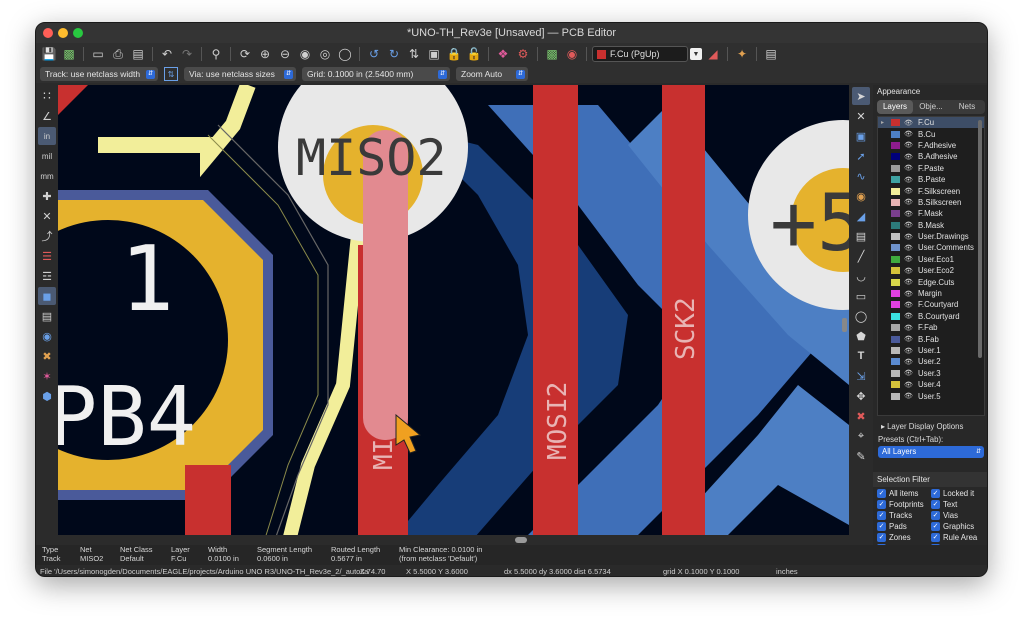  What do you see at coordinates (98, 54) in the screenshot?
I see `page-settings-icon: ▭` at bounding box center [98, 54].